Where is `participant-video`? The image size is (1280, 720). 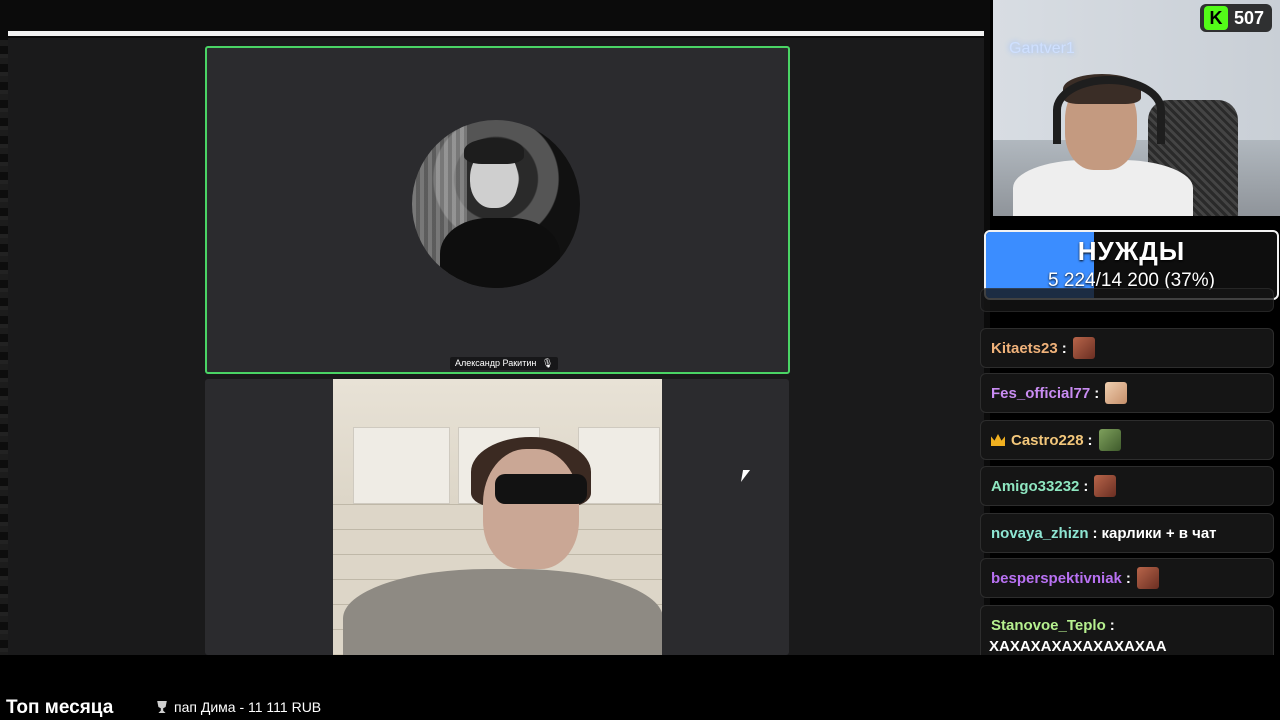 participant-video is located at coordinates (497, 517).